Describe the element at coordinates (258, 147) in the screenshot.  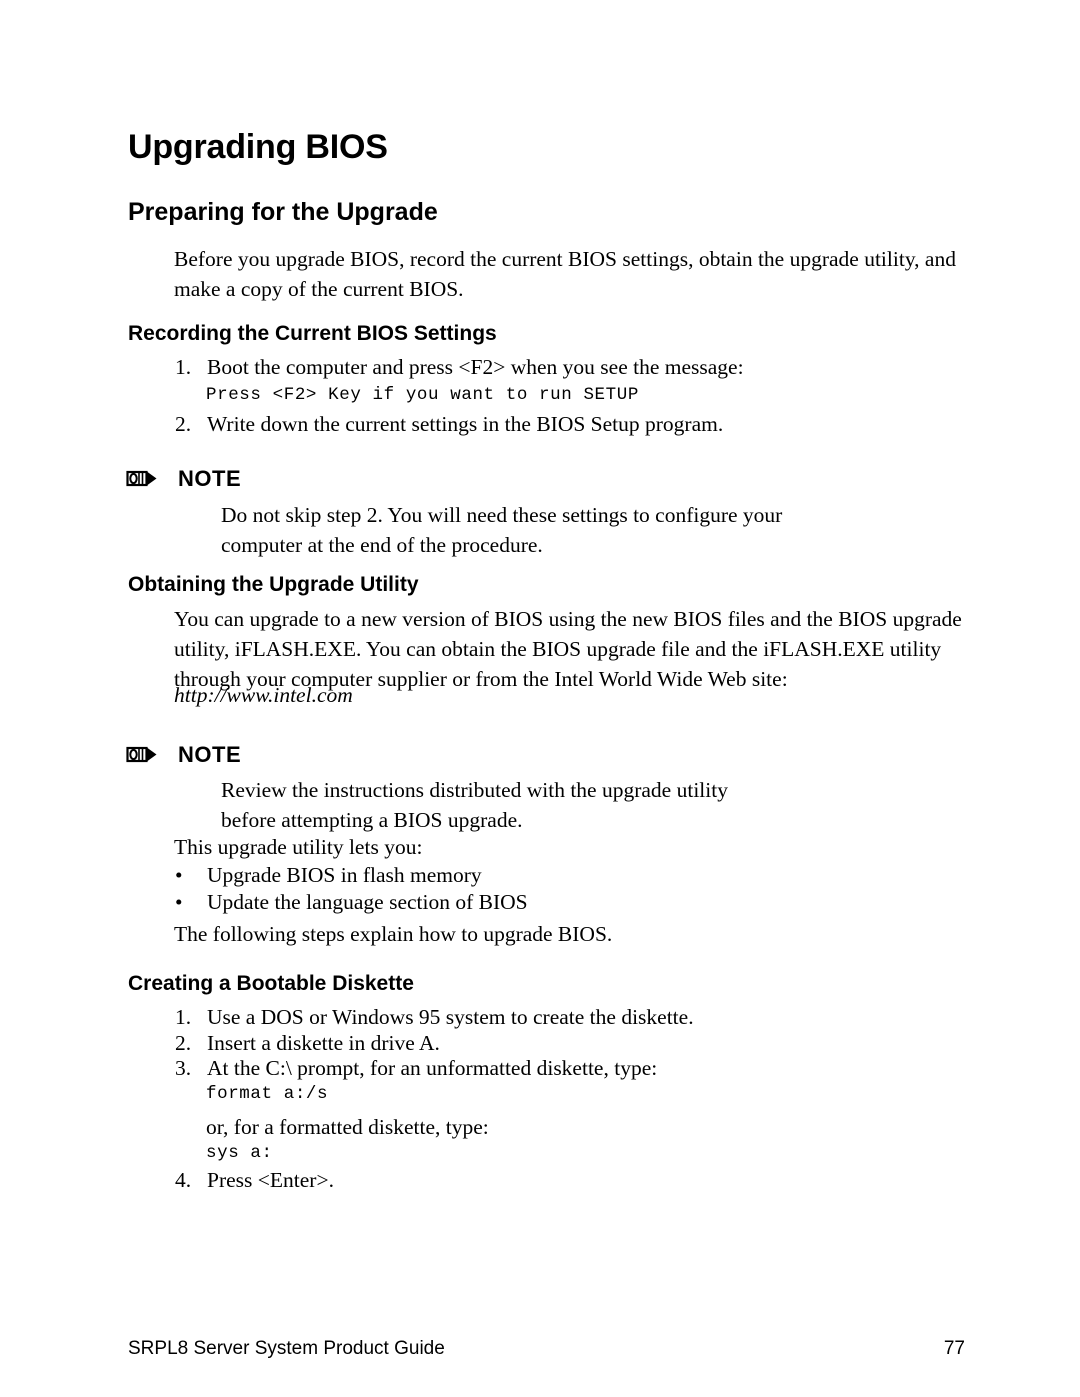
I see `page-title: Upgrading BIOS` at that location.